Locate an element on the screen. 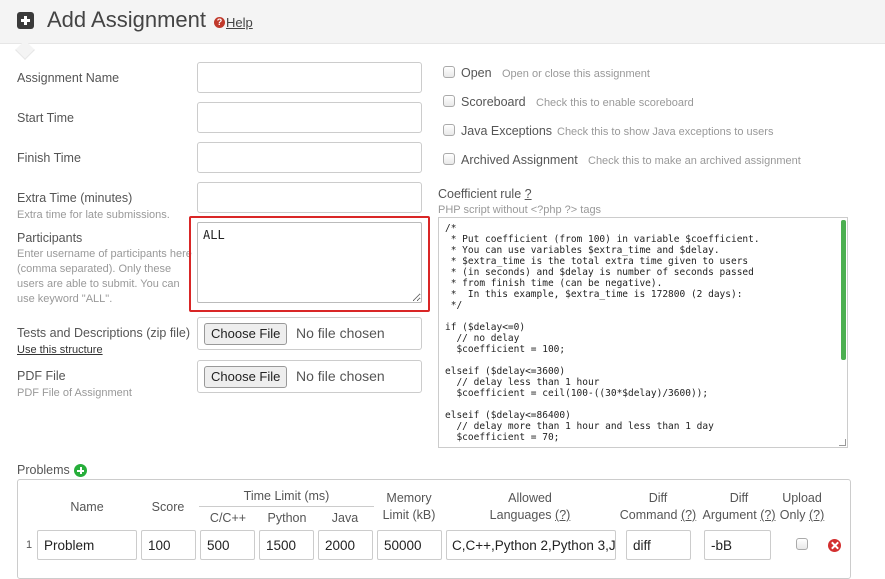 This screenshot has width=885, height=579. row-number: 1 is located at coordinates (29, 545).